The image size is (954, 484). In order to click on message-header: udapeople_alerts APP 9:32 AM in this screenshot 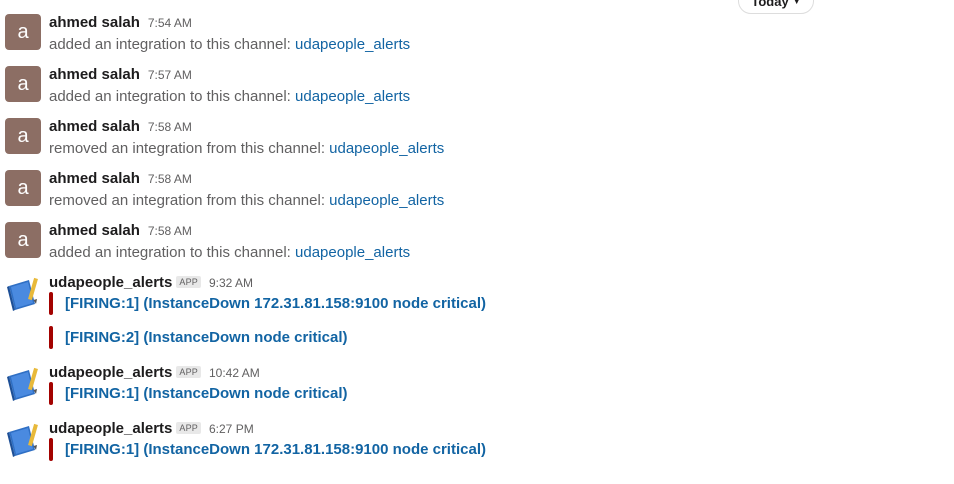, I will do `click(151, 283)`.